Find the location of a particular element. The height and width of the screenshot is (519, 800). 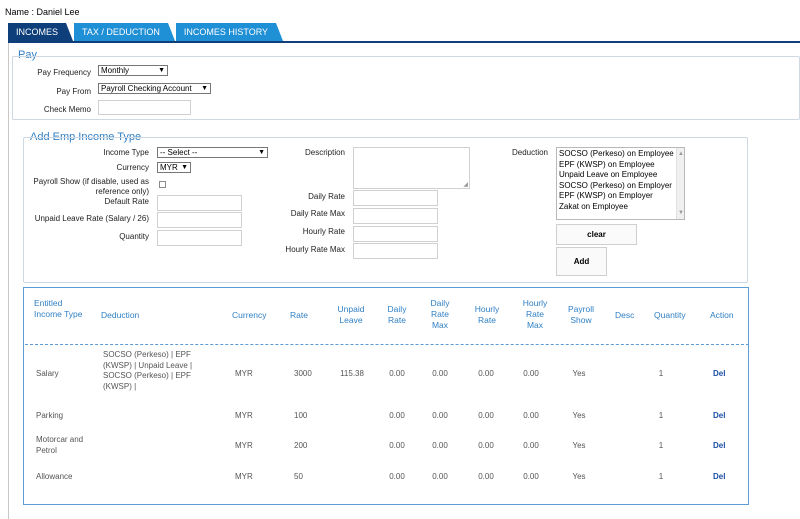

currency-label: Currency is located at coordinates (132, 167).